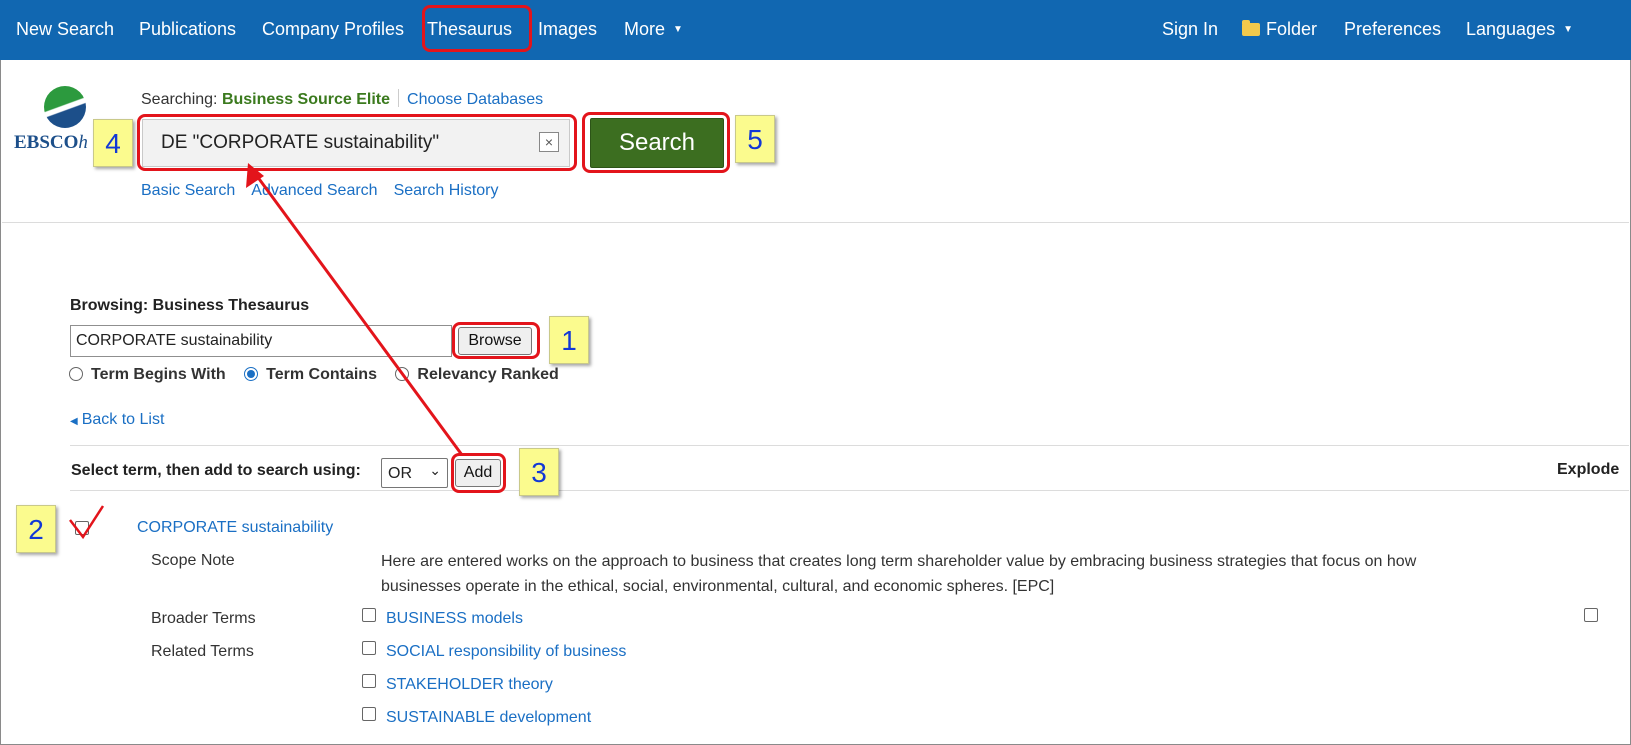 This screenshot has width=1631, height=745. What do you see at coordinates (235, 528) in the screenshot?
I see `term-corporate-sustainability: CORPORATE sustainability` at bounding box center [235, 528].